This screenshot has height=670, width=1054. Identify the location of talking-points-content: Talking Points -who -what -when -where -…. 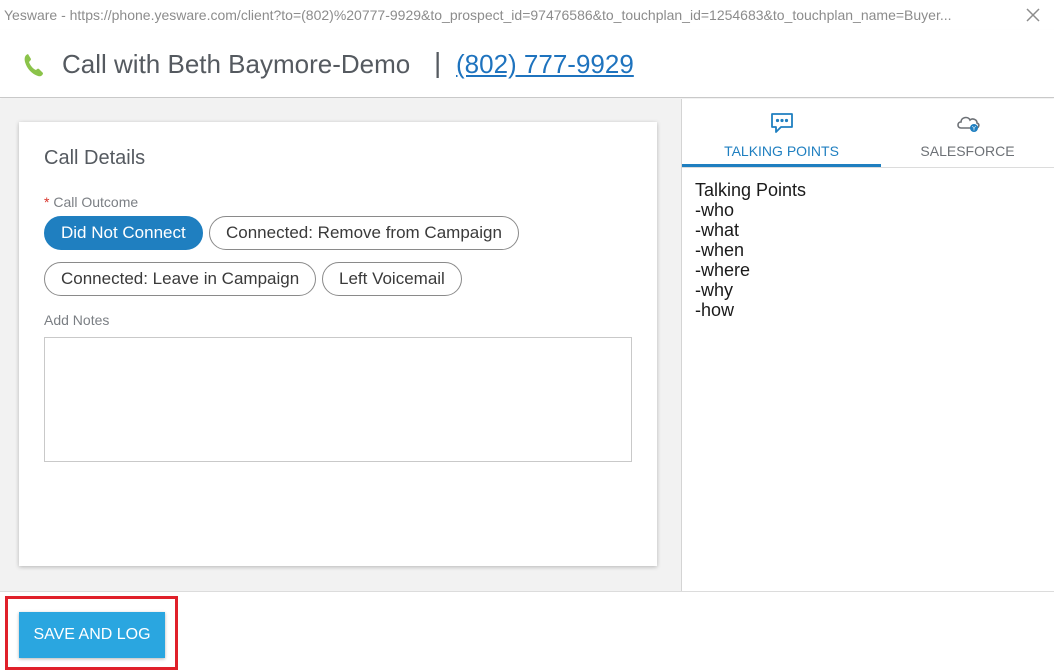
(750, 250).